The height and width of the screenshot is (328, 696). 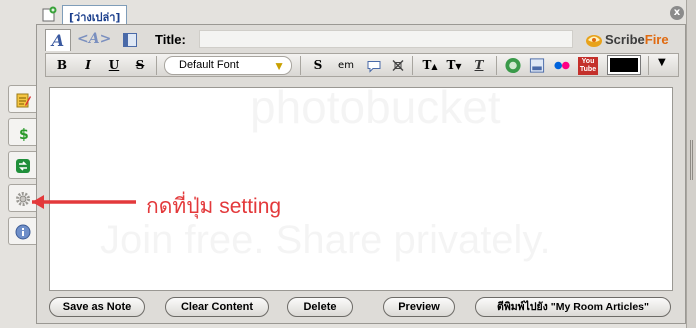 What do you see at coordinates (95, 14) in the screenshot?
I see `document-tab: [ว่างเปล่า]` at bounding box center [95, 14].